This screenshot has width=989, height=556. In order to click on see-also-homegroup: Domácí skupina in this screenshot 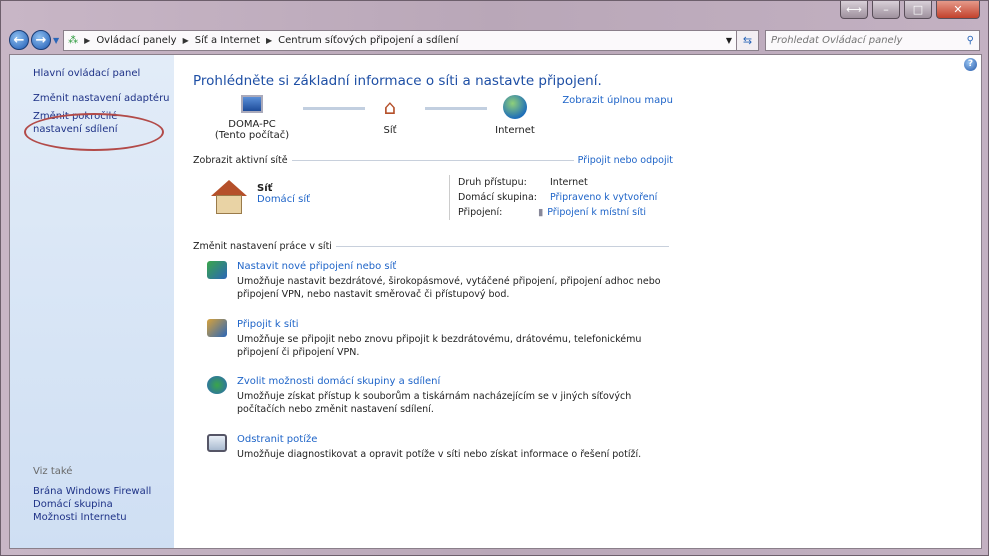, I will do `click(92, 504)`.